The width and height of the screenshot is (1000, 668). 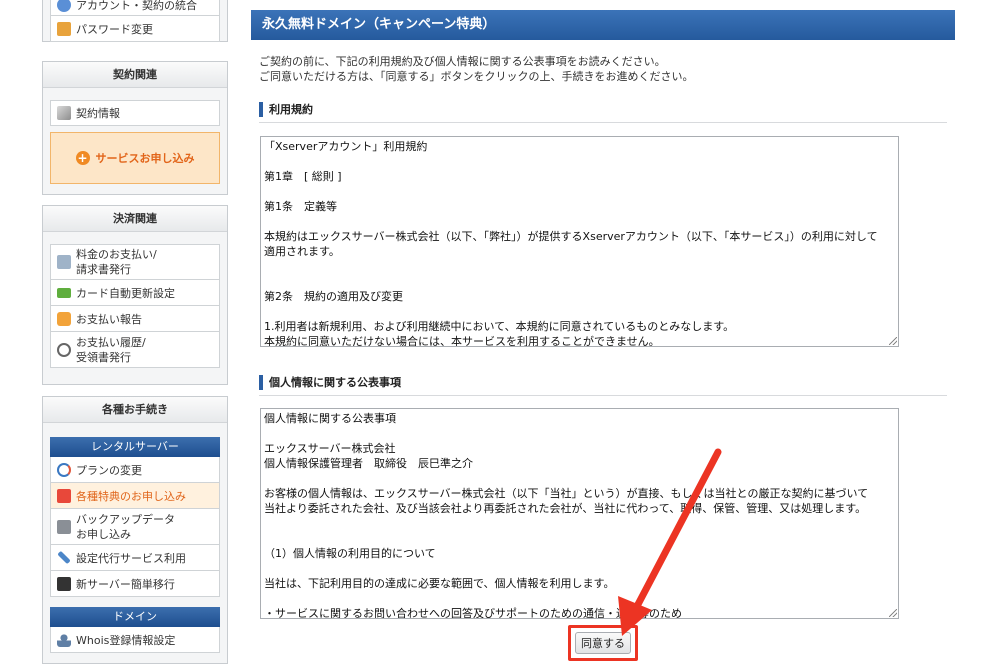 I want to click on sidebar-item-payment-history: お支払い履歴/ 受領書発行, so click(x=135, y=350).